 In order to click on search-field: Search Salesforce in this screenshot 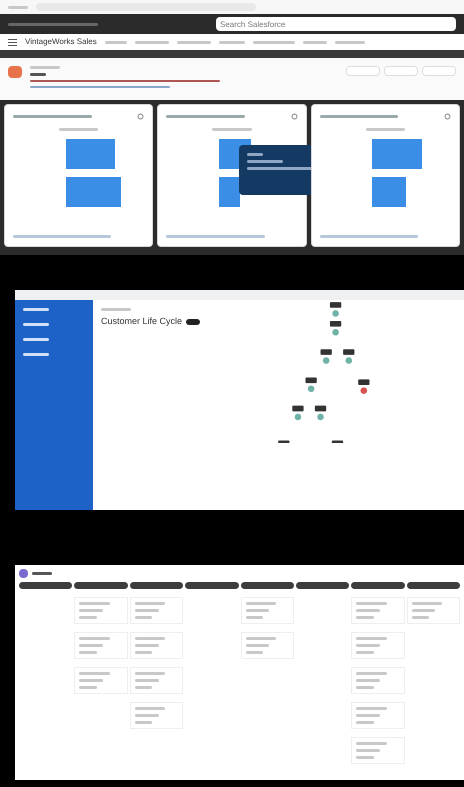, I will do `click(336, 24)`.